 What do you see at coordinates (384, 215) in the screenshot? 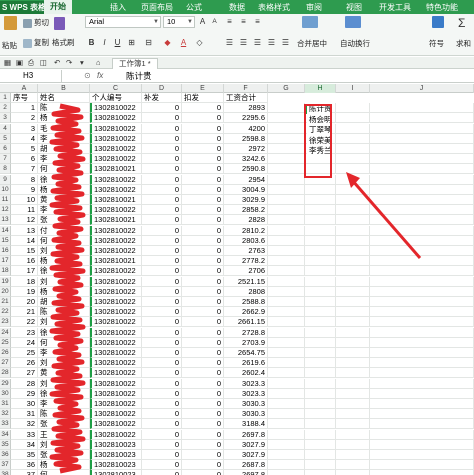
I see `red-arrow-annotation` at bounding box center [384, 215].